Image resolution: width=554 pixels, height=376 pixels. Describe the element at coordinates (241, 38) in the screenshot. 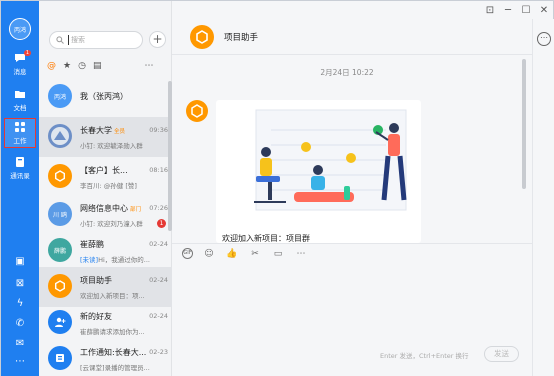

I see `chat-title: 项目助手` at that location.